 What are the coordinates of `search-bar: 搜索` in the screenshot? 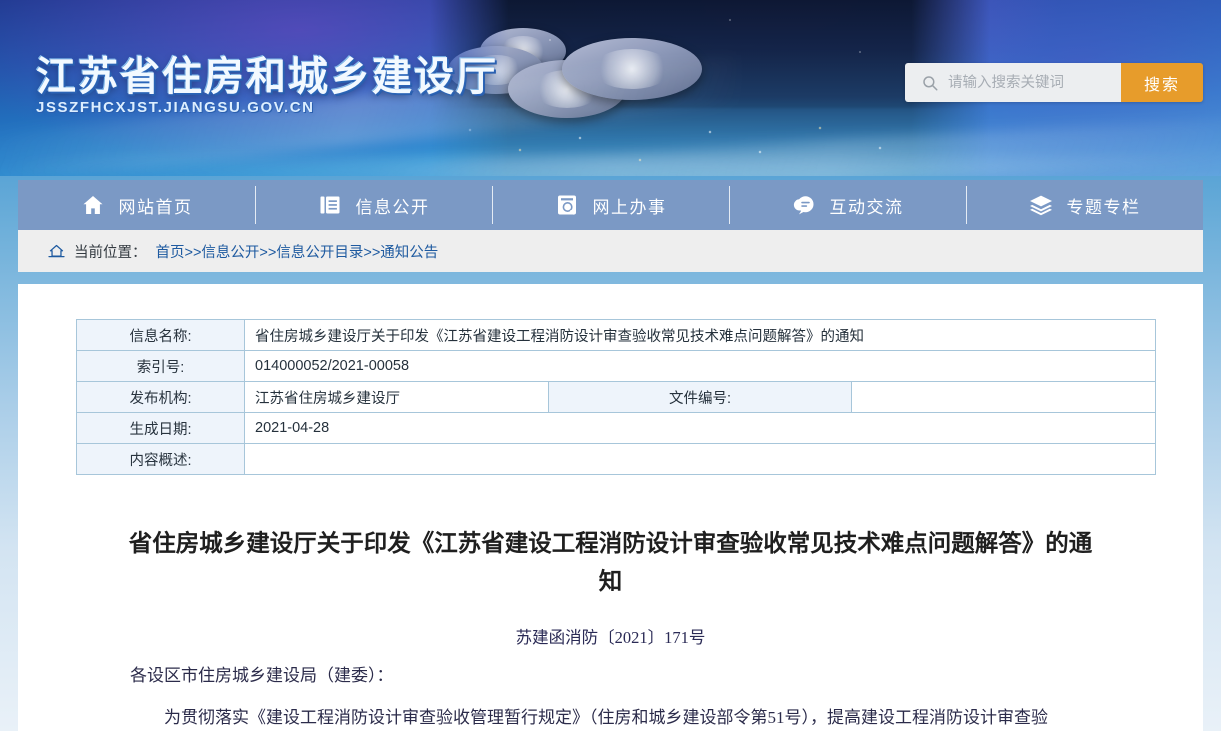 It's located at (1054, 82).